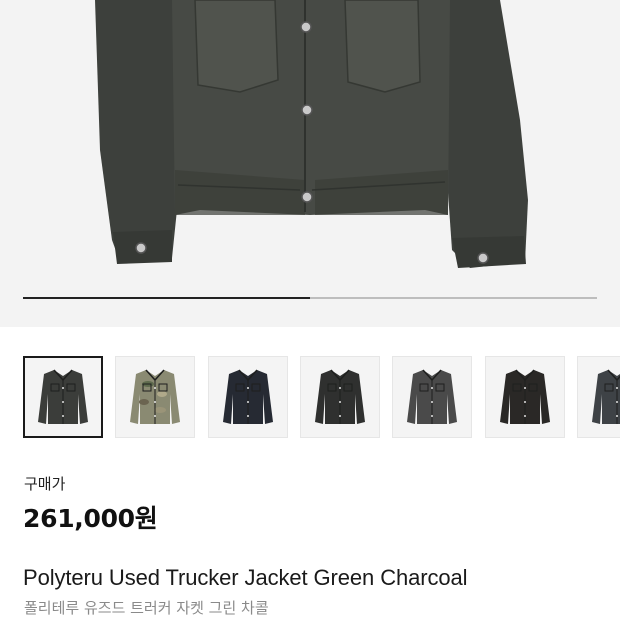 The height and width of the screenshot is (620, 620). I want to click on image-progress-bar, so click(310, 298).